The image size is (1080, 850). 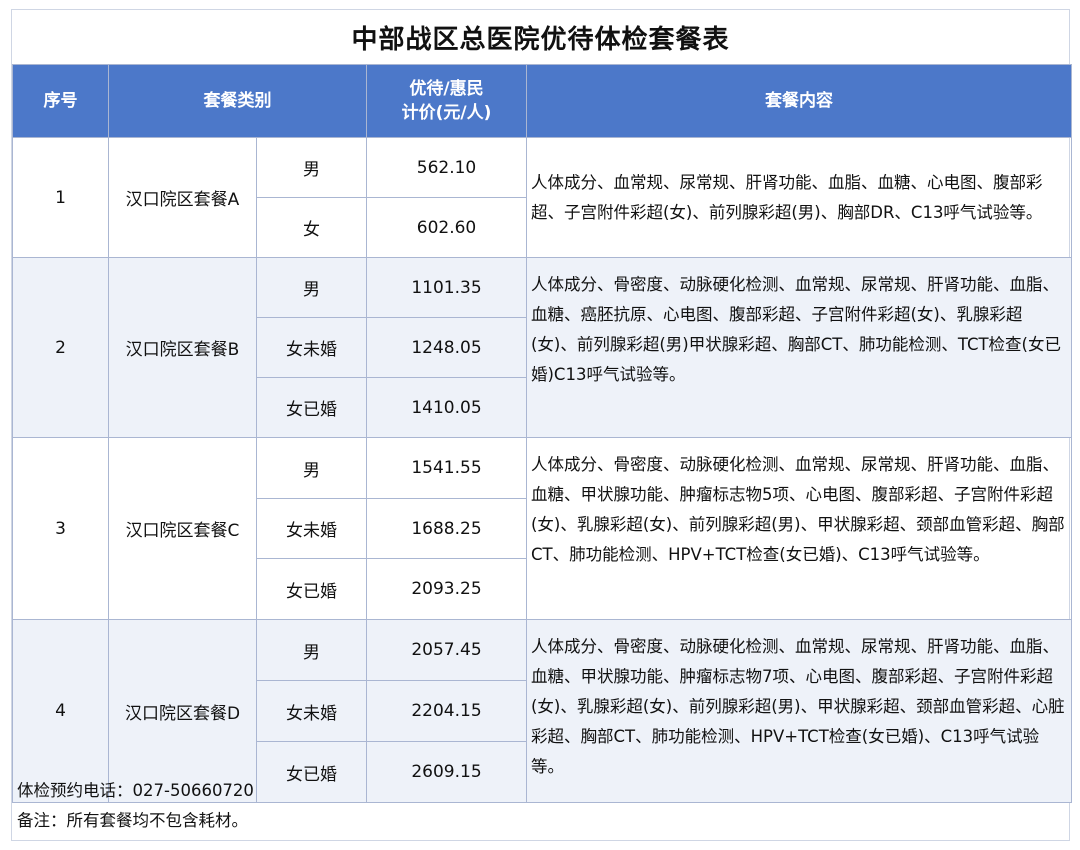 What do you see at coordinates (182, 347) in the screenshot?
I see `package-name: 汉口院区套餐B` at bounding box center [182, 347].